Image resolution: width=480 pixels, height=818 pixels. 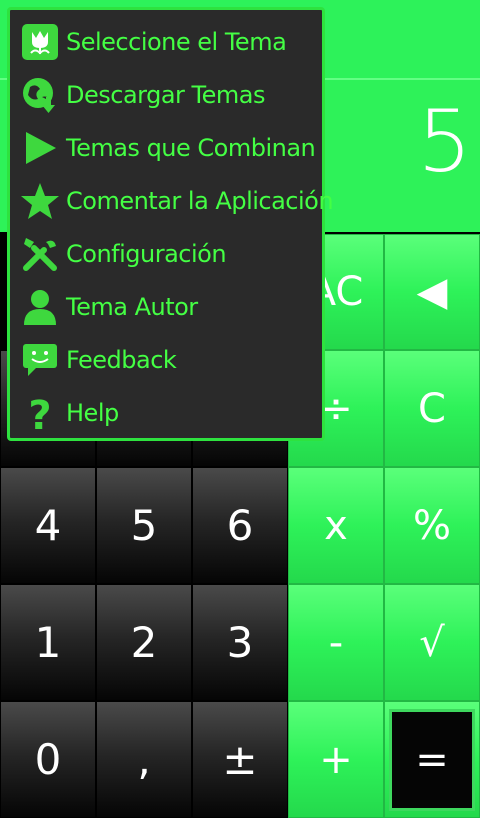 What do you see at coordinates (144, 525) in the screenshot?
I see `five-button: 5` at bounding box center [144, 525].